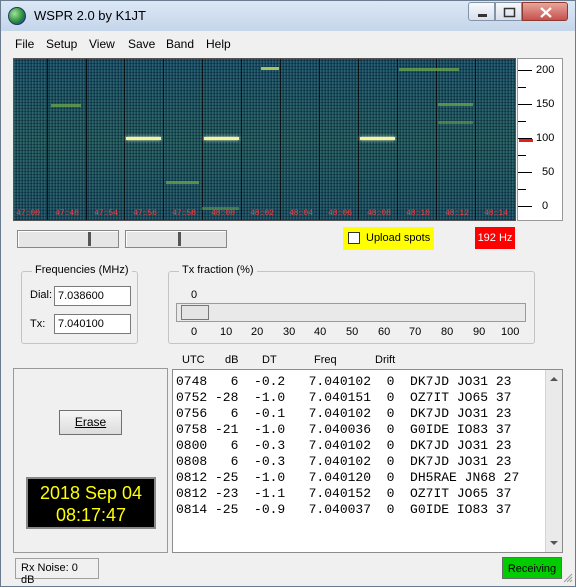  What do you see at coordinates (510, 332) in the screenshot?
I see `tx-fraction-tick: 100` at bounding box center [510, 332].